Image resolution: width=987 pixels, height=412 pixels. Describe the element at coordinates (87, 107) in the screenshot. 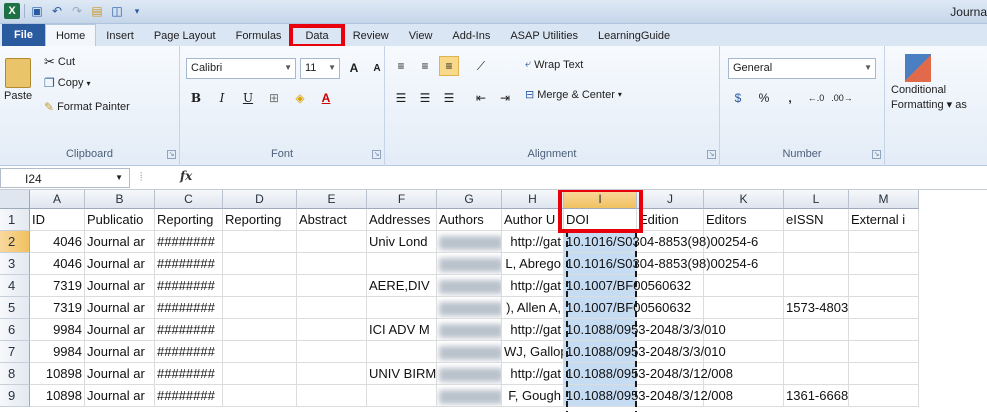

I see `format-painter-button: ✎ Format Painter` at that location.